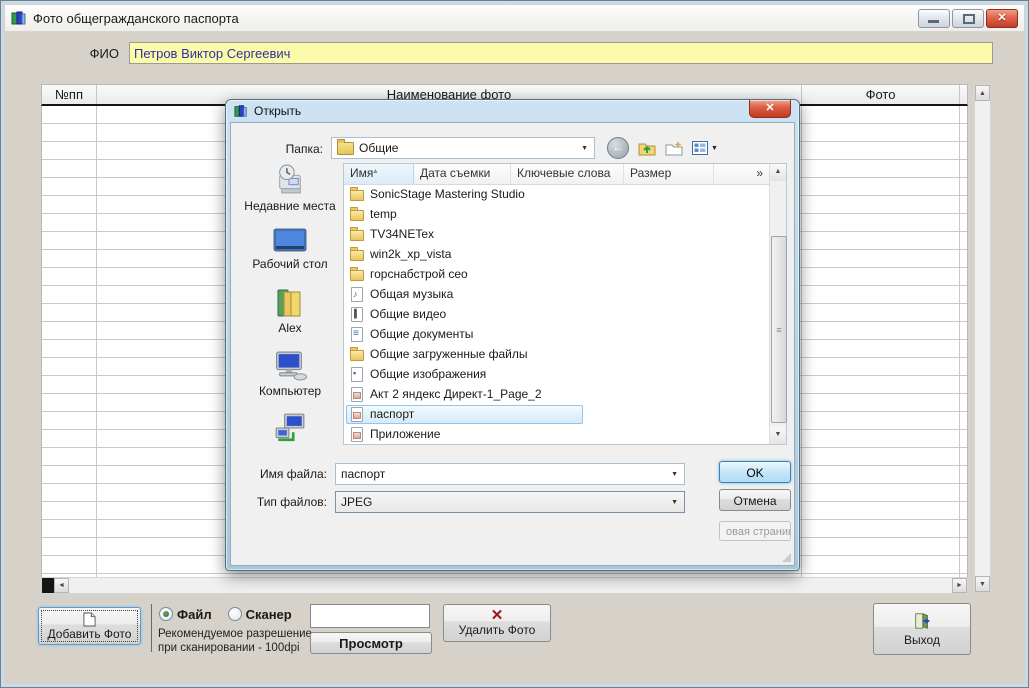 The width and height of the screenshot is (1029, 688). Describe the element at coordinates (705, 148) in the screenshot. I see `view-menu-button: ▼` at that location.